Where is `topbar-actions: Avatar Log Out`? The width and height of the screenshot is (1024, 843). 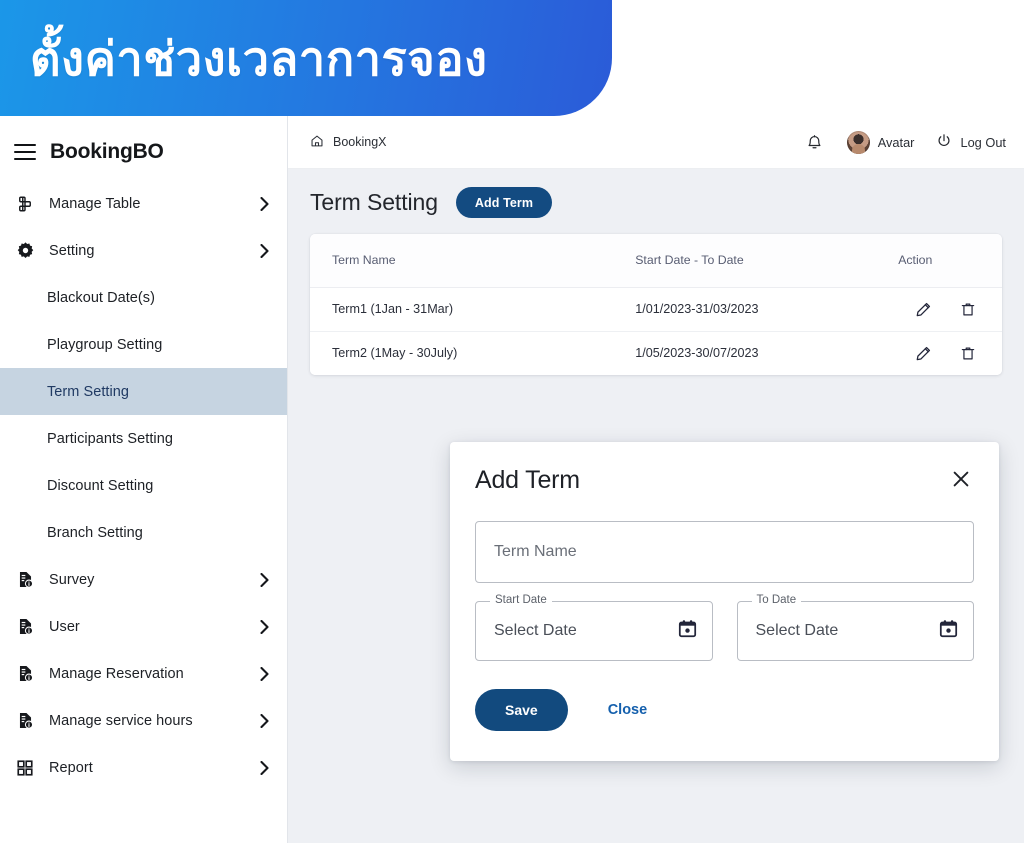 topbar-actions: Avatar Log Out is located at coordinates (905, 142).